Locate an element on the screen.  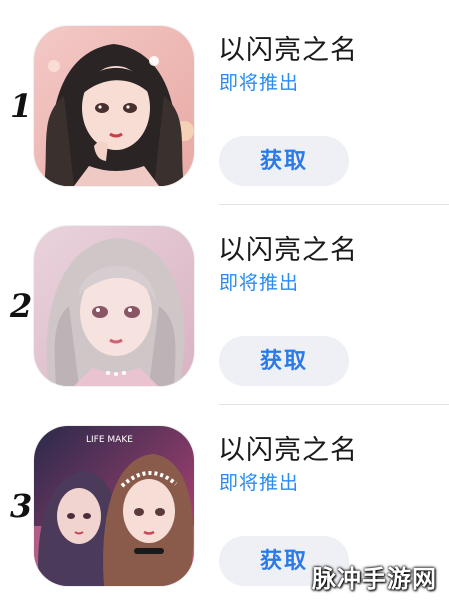
icon-caption: LIFE MAKE is located at coordinates (109, 440).